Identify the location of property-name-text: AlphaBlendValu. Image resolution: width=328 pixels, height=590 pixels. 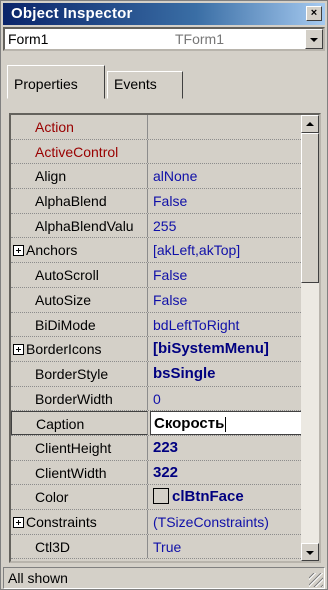
(84, 225).